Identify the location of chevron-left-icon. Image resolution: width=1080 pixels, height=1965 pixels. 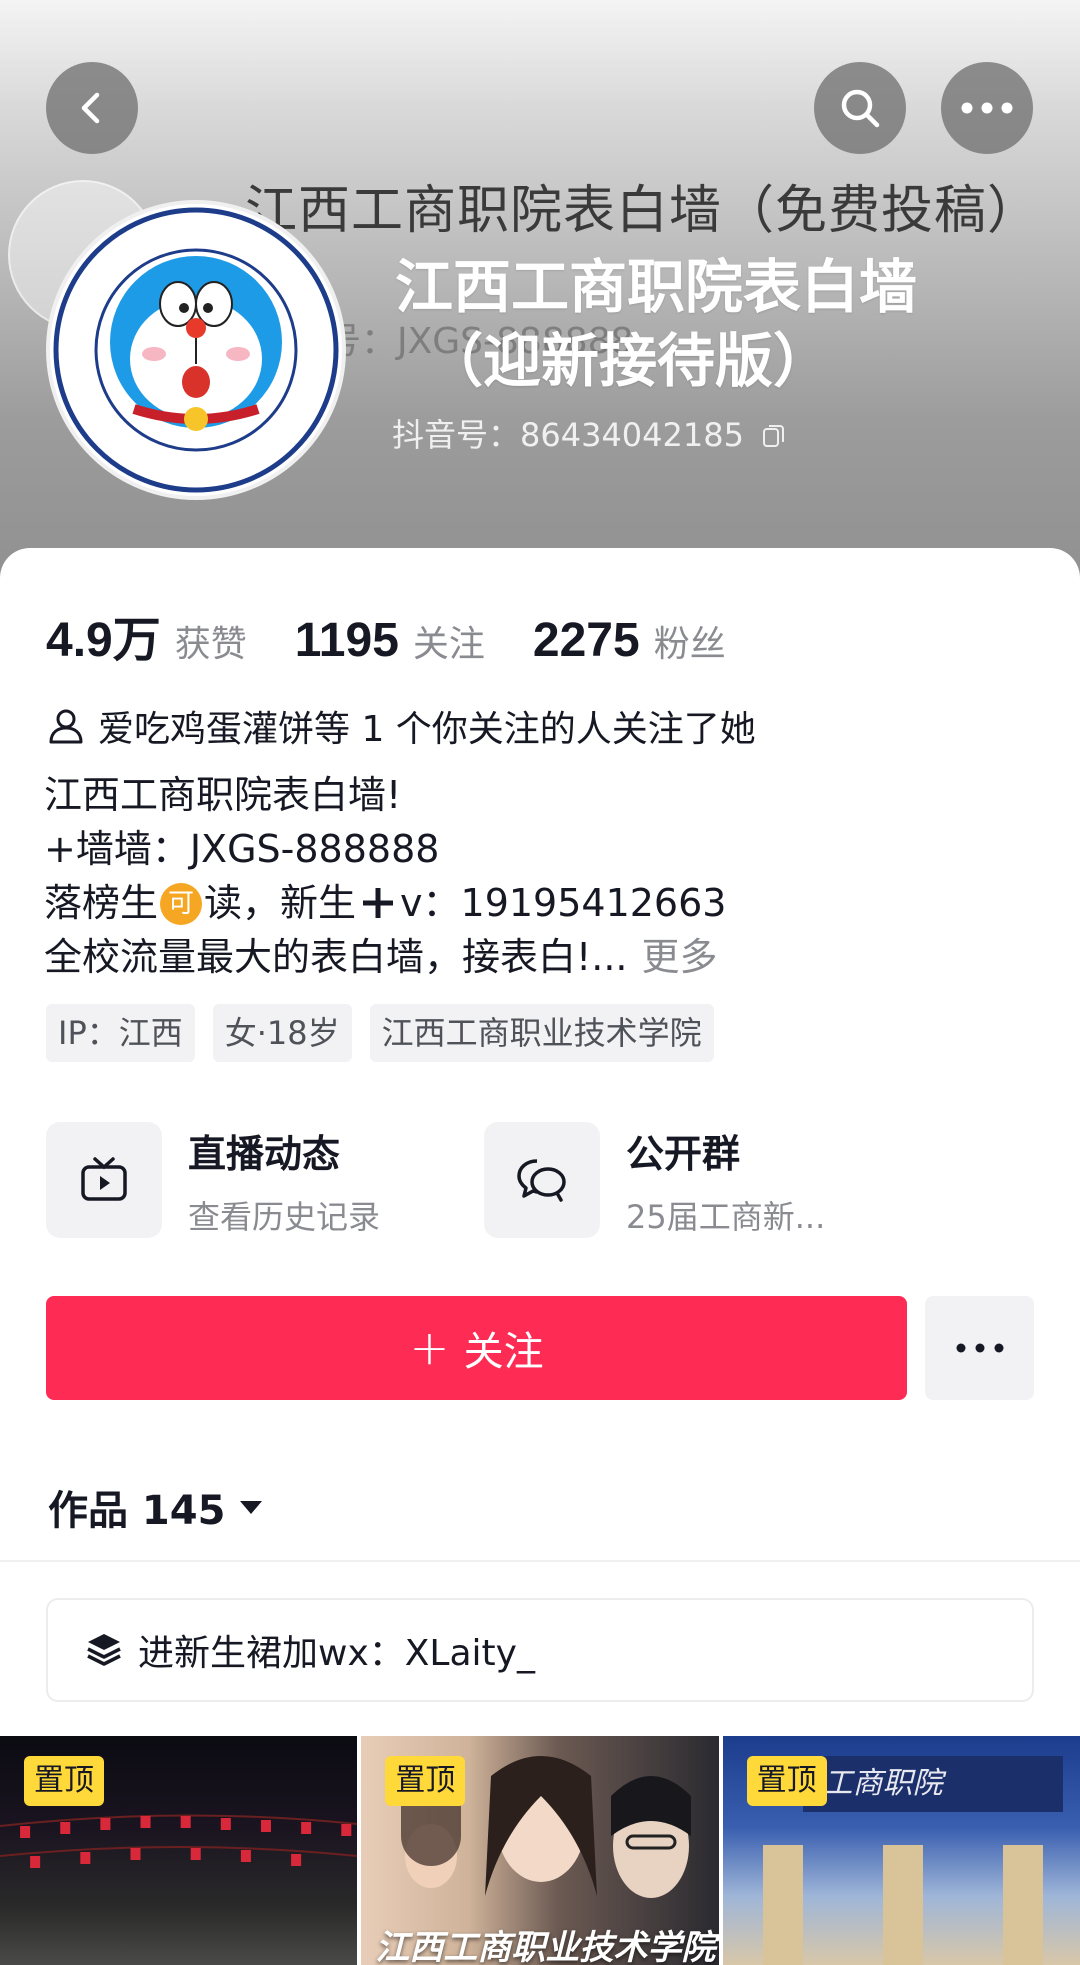
(90, 108).